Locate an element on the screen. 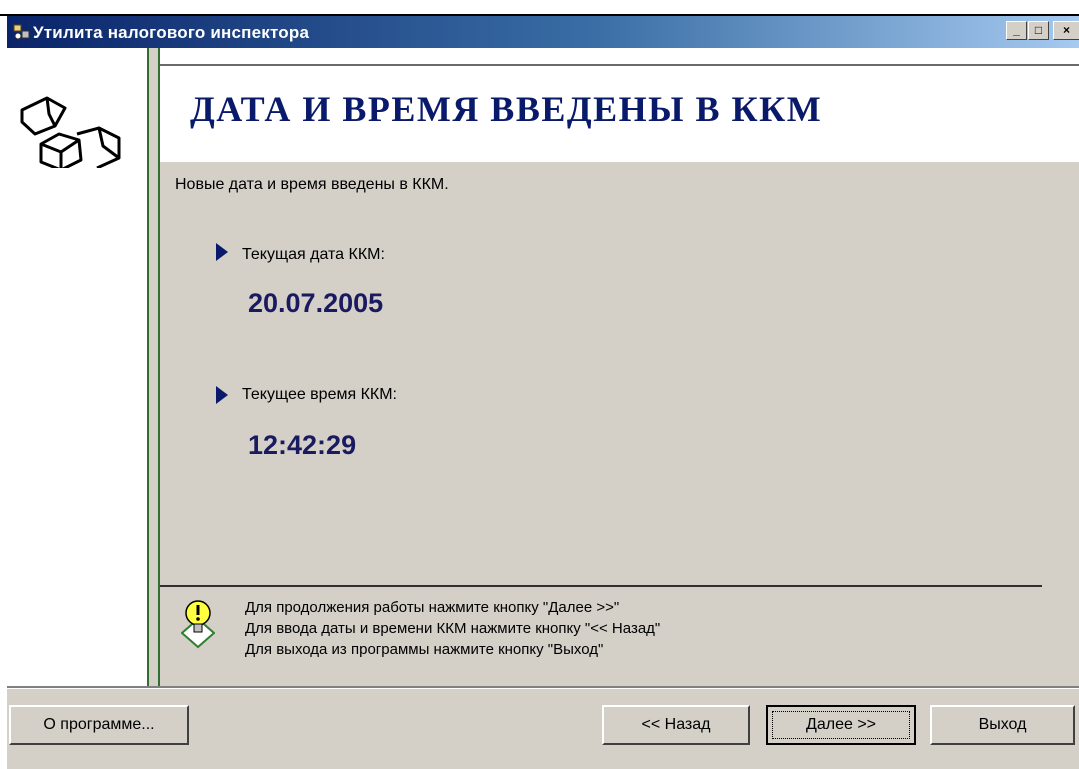  focus-rectangle is located at coordinates (841, 725).